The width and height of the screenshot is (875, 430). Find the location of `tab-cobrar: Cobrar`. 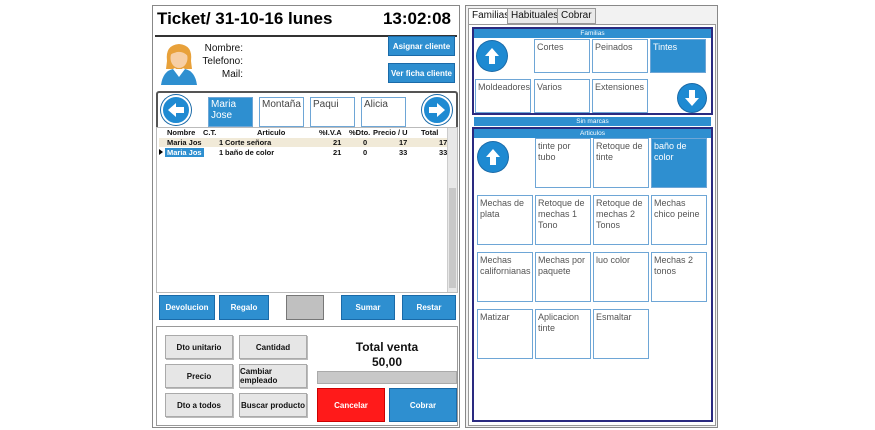

tab-cobrar: Cobrar is located at coordinates (576, 16).